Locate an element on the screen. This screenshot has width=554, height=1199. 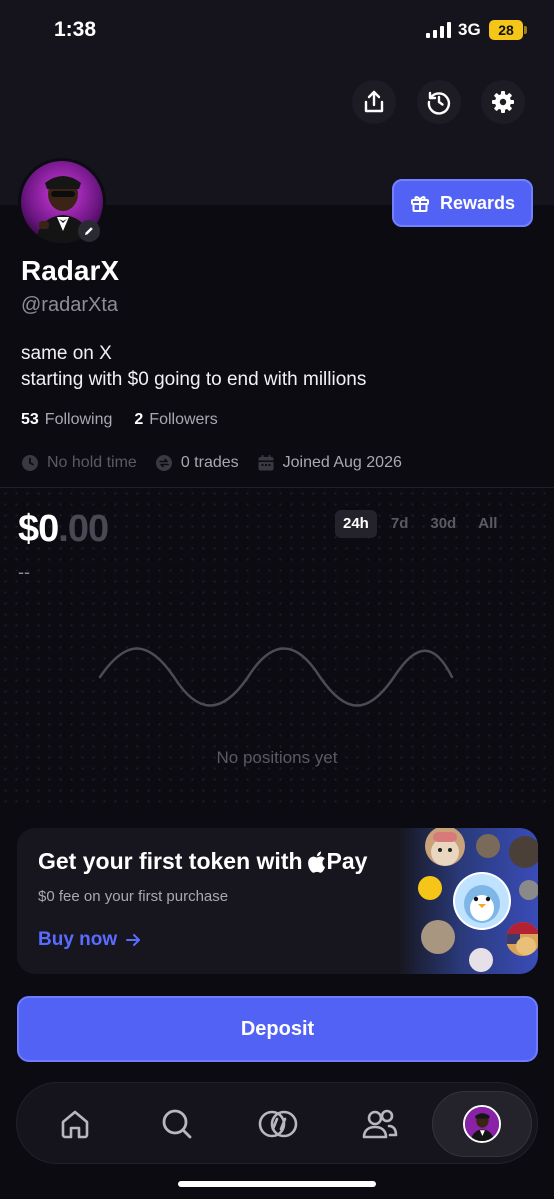
search-icon is located at coordinates (177, 1124).